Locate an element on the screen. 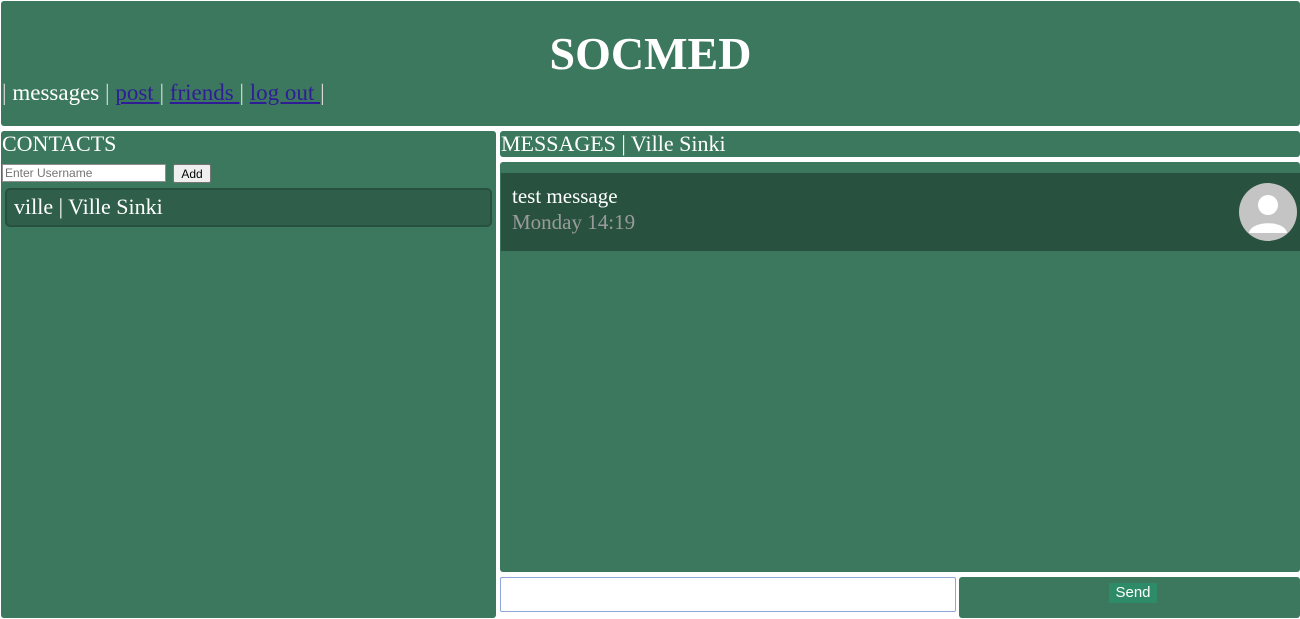 Image resolution: width=1300 pixels, height=619 pixels. messages-title: MESSAGES | Ville Sinki is located at coordinates (613, 143).